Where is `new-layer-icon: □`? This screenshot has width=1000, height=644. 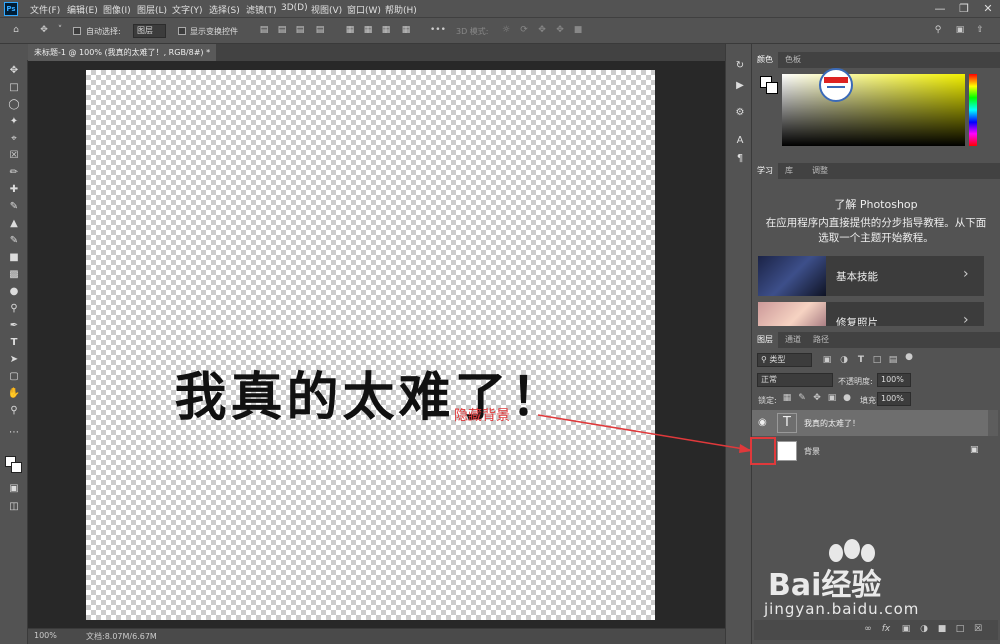
new-layer-icon: □ is located at coordinates (960, 629).